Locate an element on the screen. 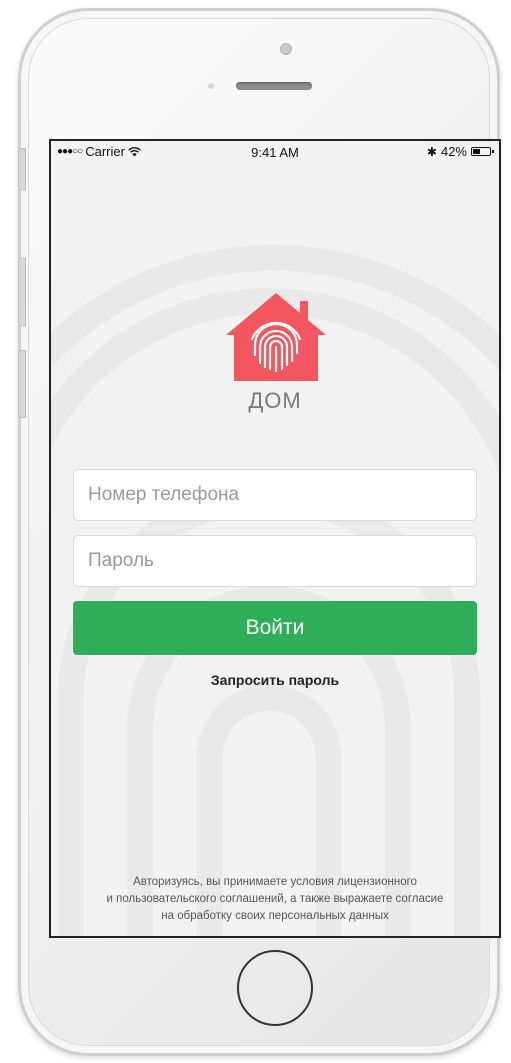 The image size is (511, 1063). app-name: ДОМ is located at coordinates (275, 400).